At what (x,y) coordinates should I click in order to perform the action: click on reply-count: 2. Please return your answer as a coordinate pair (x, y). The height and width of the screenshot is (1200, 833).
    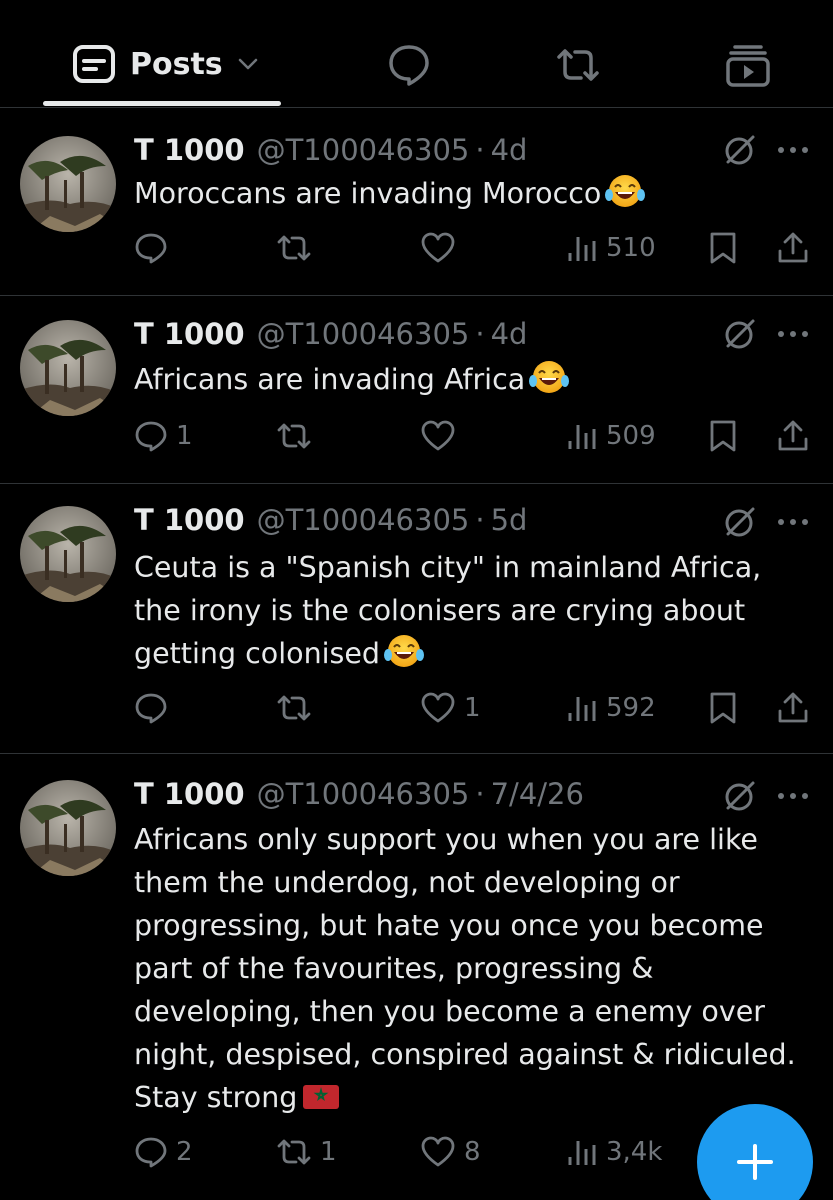
    Looking at the image, I should click on (184, 1152).